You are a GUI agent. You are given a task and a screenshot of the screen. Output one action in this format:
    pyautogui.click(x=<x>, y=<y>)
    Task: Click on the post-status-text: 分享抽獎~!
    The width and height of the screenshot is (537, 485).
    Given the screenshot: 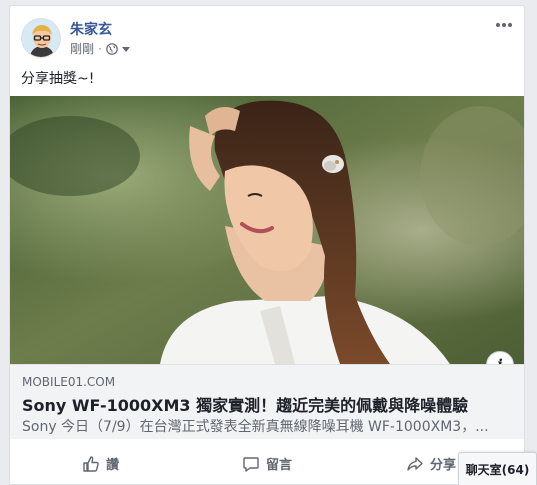 What is the action you would take?
    pyautogui.click(x=58, y=79)
    